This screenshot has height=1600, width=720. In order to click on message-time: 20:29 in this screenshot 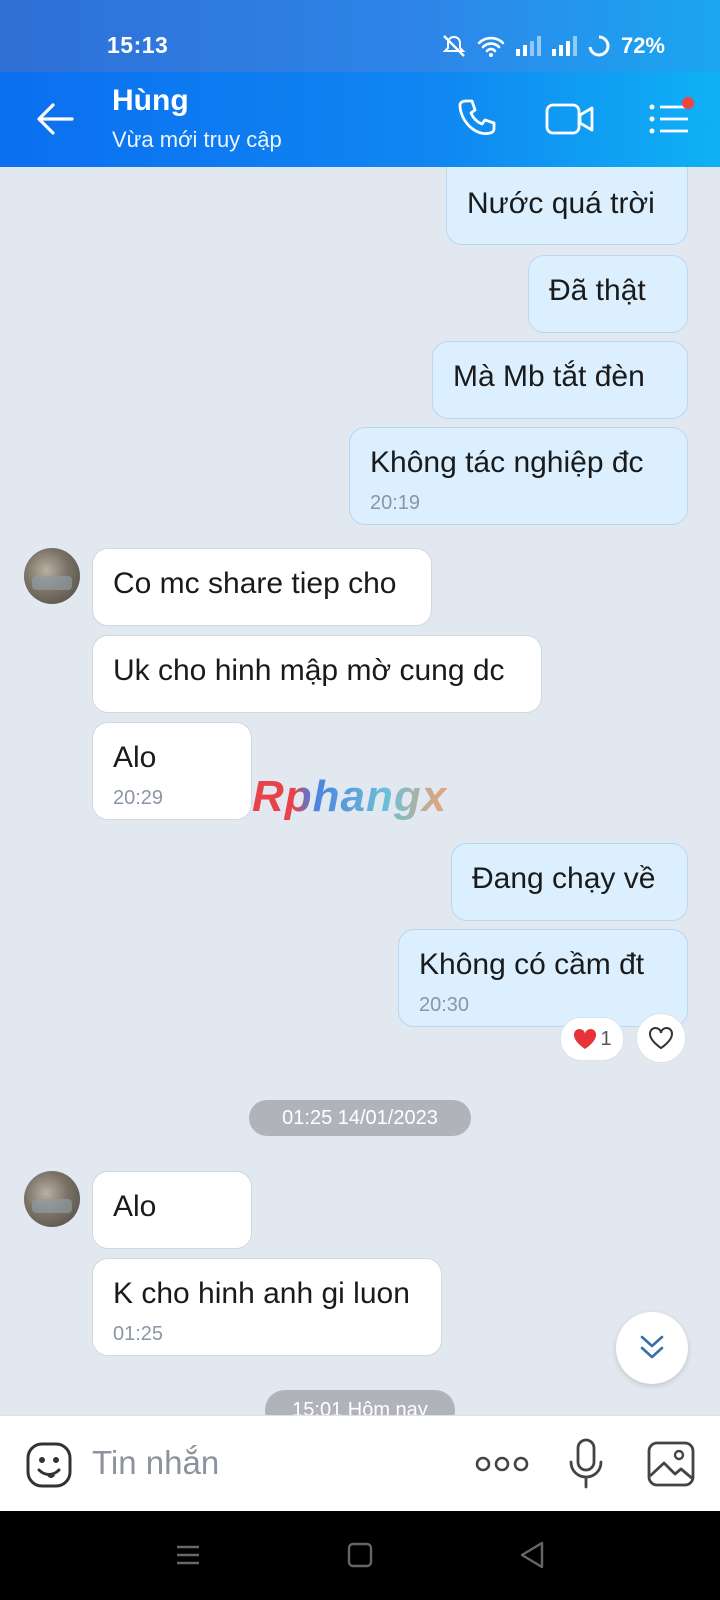, I will do `click(138, 798)`.